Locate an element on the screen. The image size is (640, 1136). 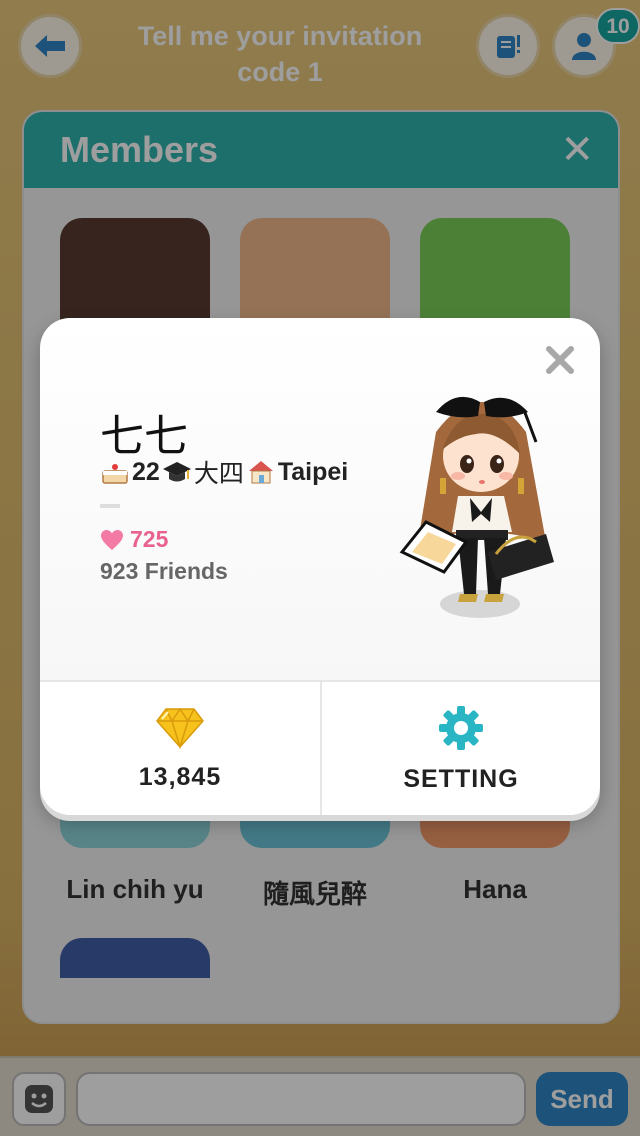
setting-button: SETTING is located at coordinates (460, 748).